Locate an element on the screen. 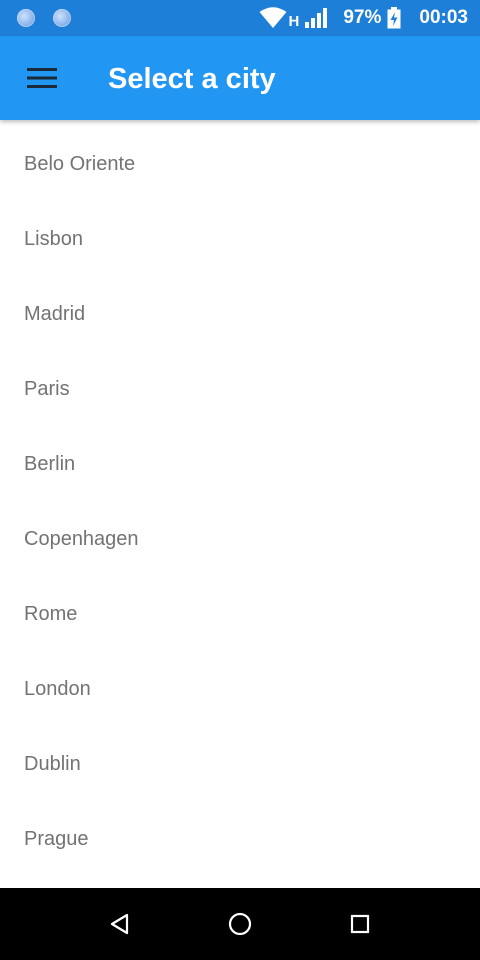 This screenshot has width=480, height=960. status-indicators: H 97% 00:03 is located at coordinates (363, 18).